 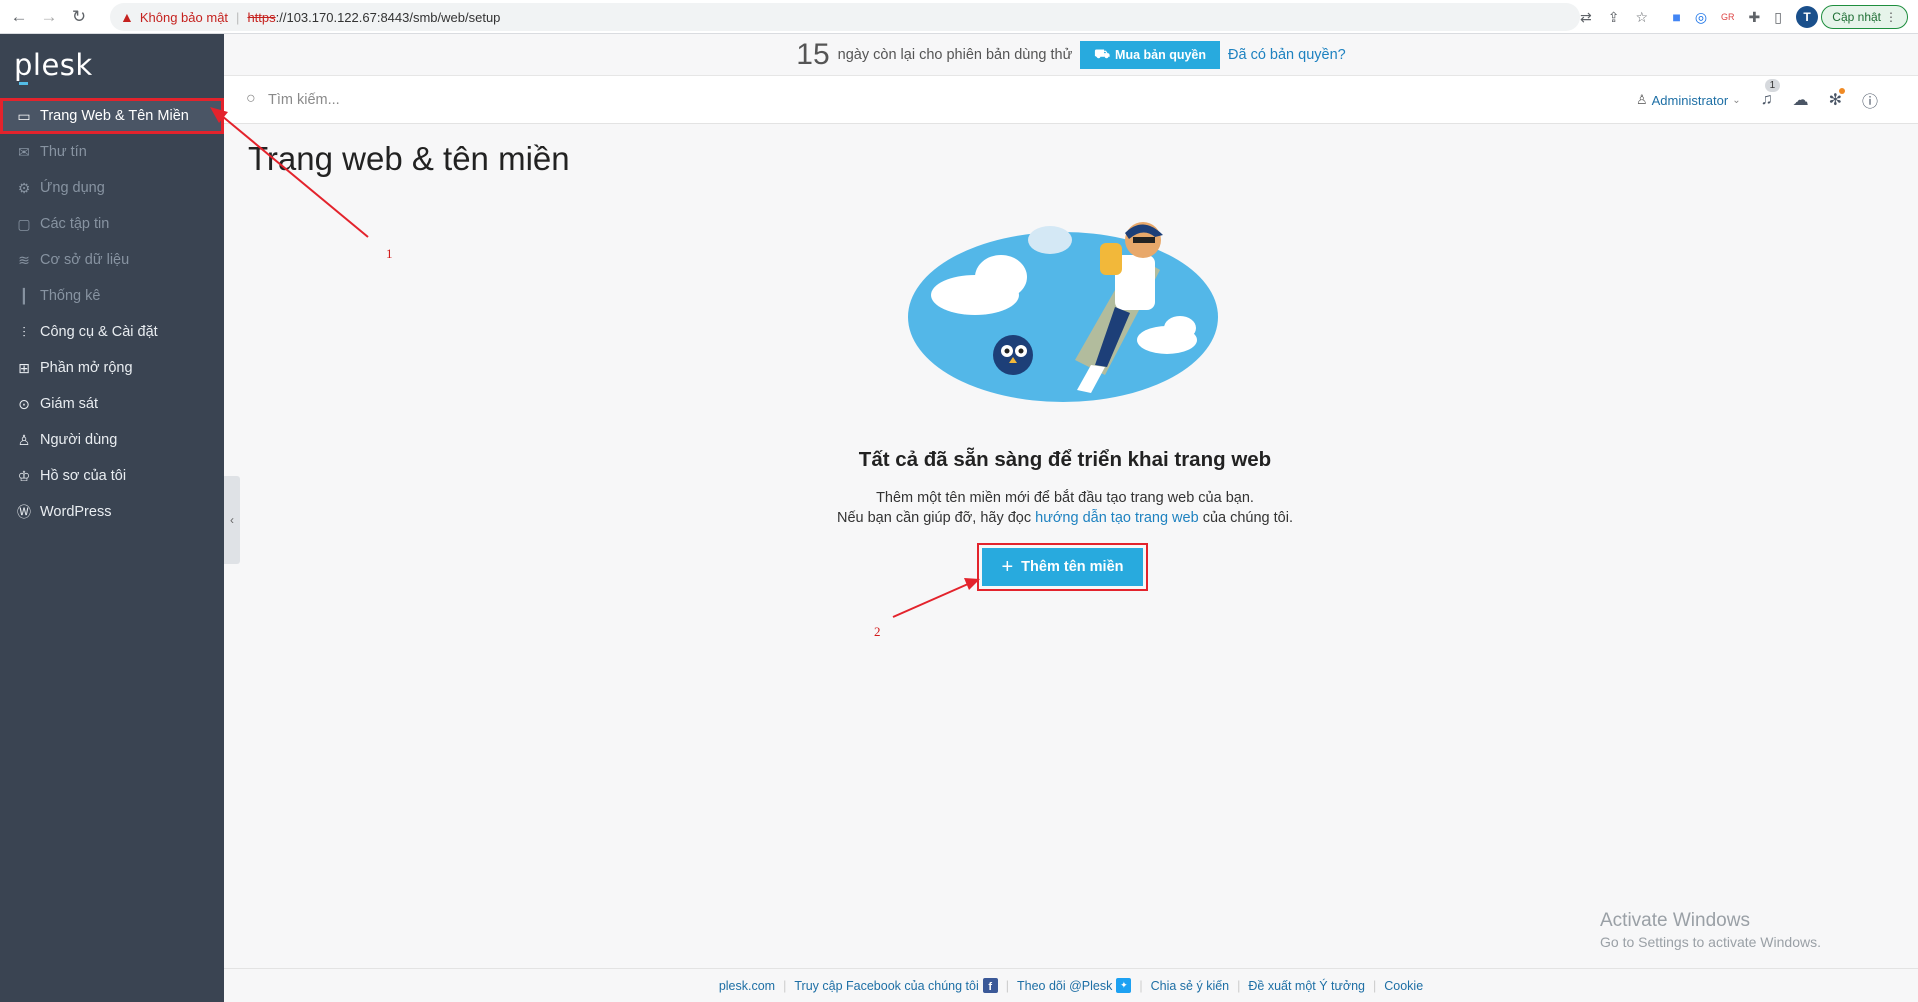 I want to click on search-input, so click(x=518, y=100).